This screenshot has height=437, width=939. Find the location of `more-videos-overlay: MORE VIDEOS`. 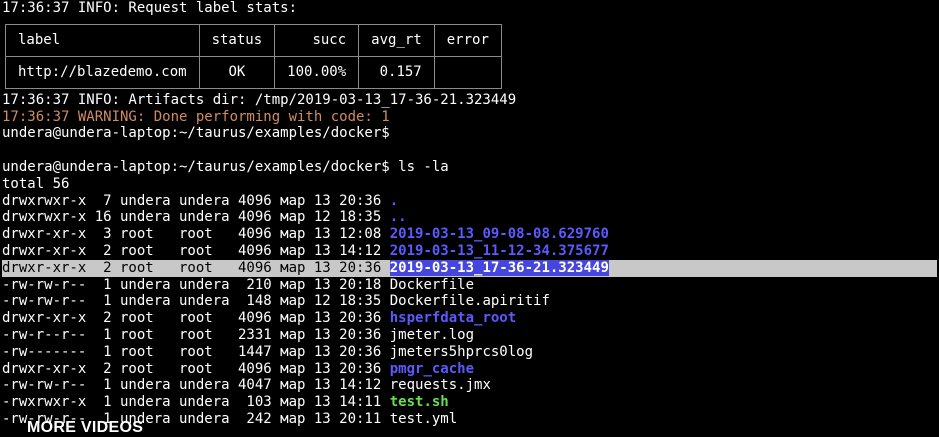

more-videos-overlay: MORE VIDEOS is located at coordinates (85, 428).